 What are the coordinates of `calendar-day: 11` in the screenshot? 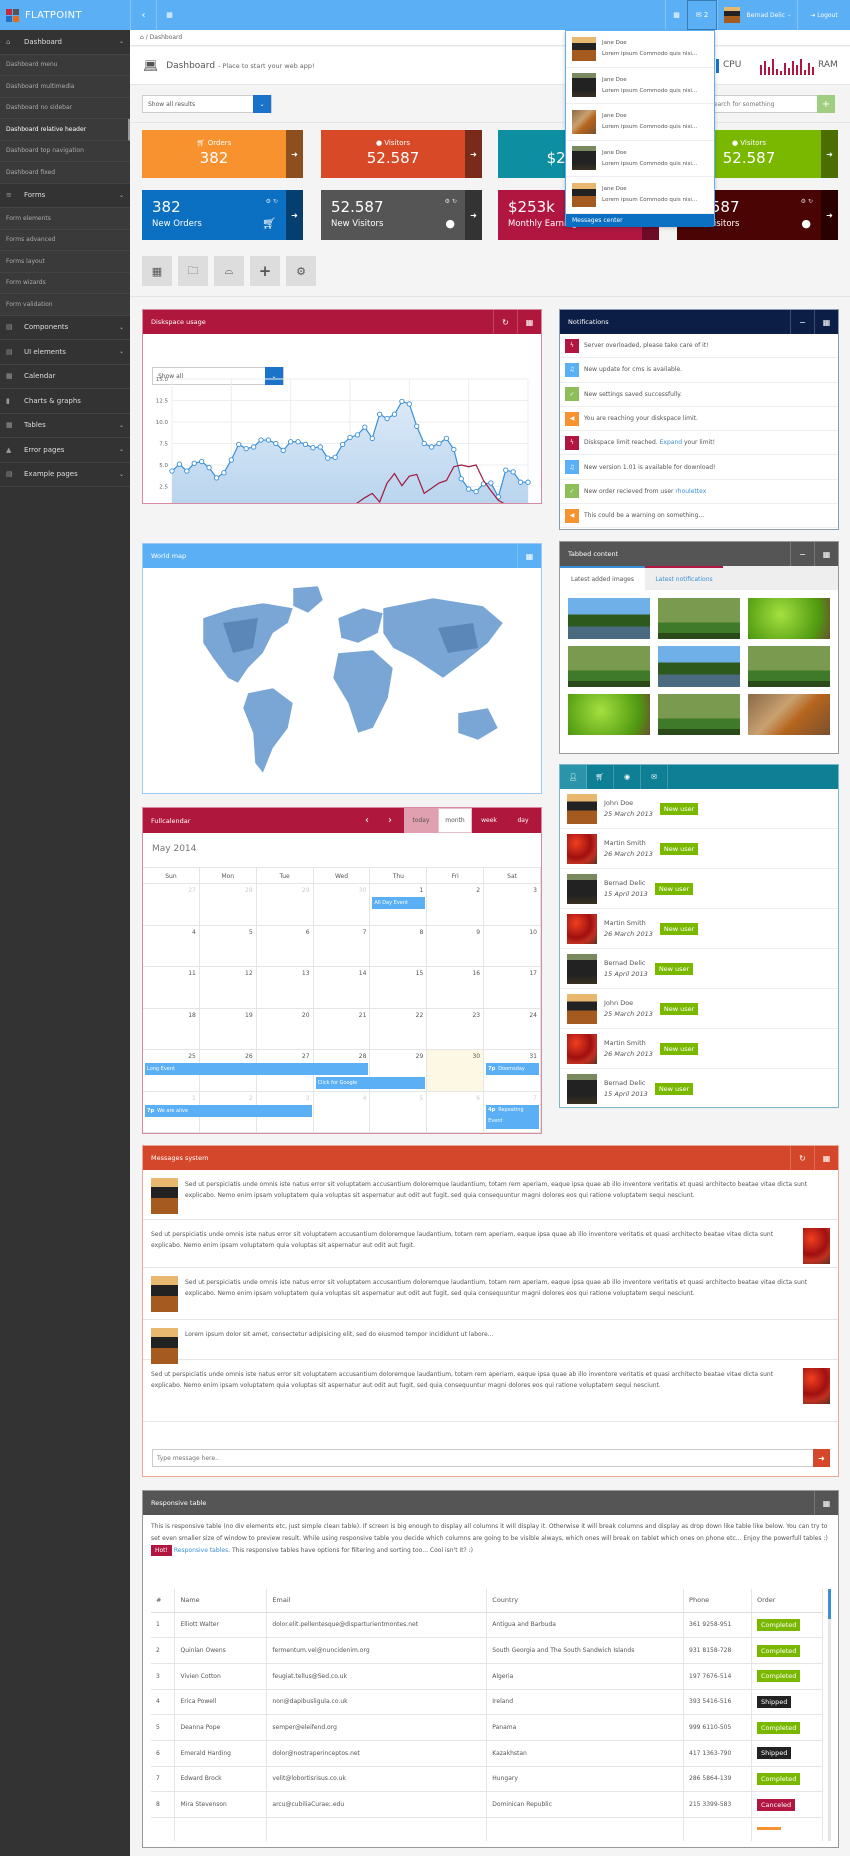 It's located at (171, 988).